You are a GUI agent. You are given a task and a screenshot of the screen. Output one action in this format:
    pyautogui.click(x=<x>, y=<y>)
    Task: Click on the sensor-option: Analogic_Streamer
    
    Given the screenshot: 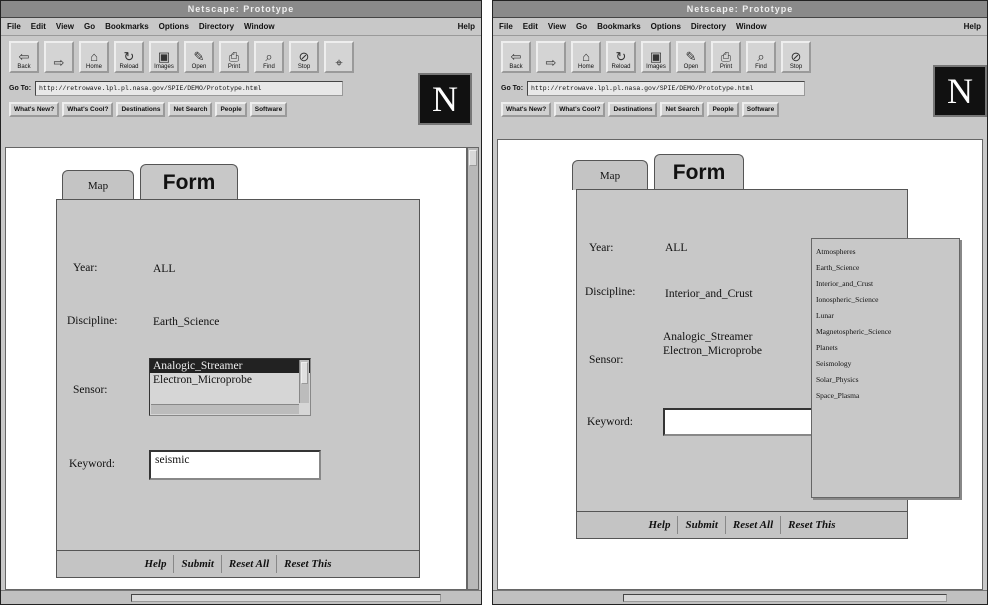 What is the action you would take?
    pyautogui.click(x=712, y=337)
    